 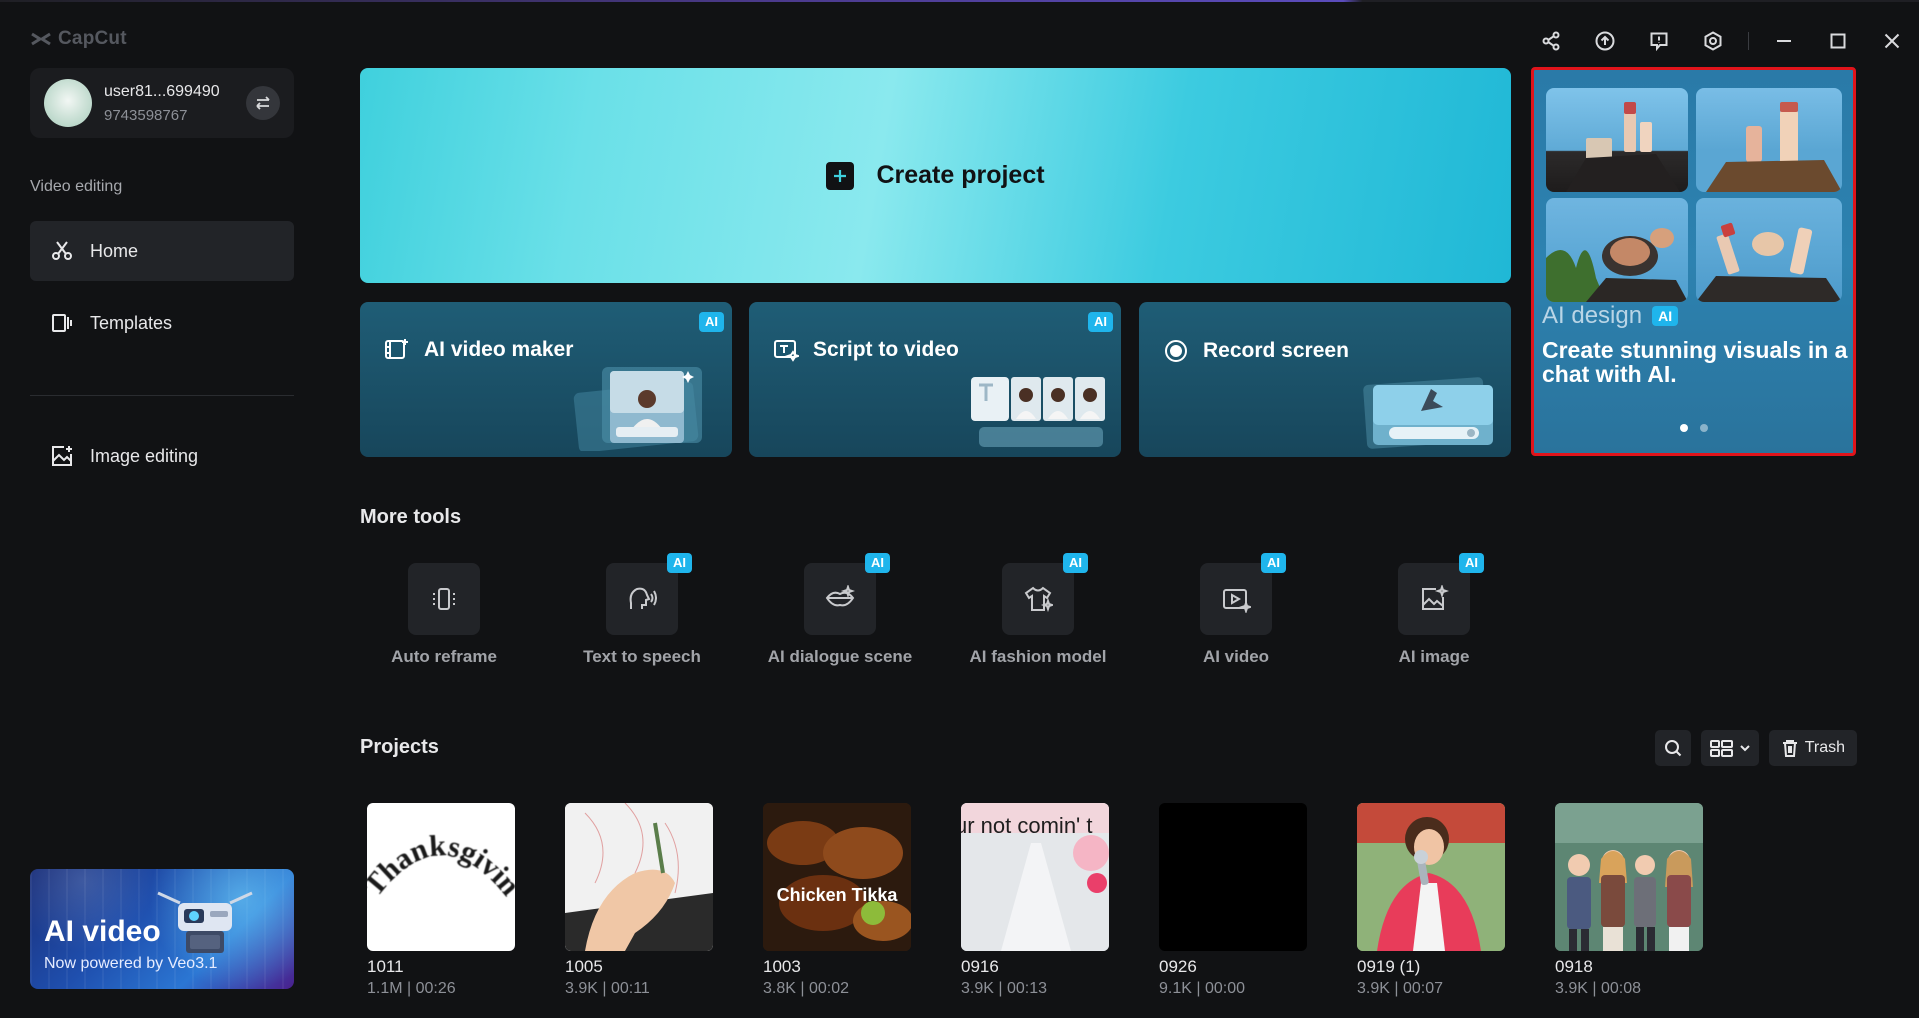 I want to click on project-name: 1003, so click(x=782, y=966).